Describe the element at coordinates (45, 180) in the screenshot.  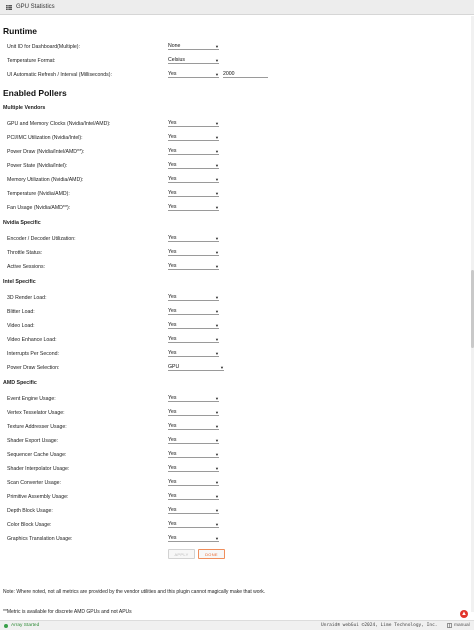
I see `memory-util-label: Memory Utilization (Nvidia/AMD):` at that location.